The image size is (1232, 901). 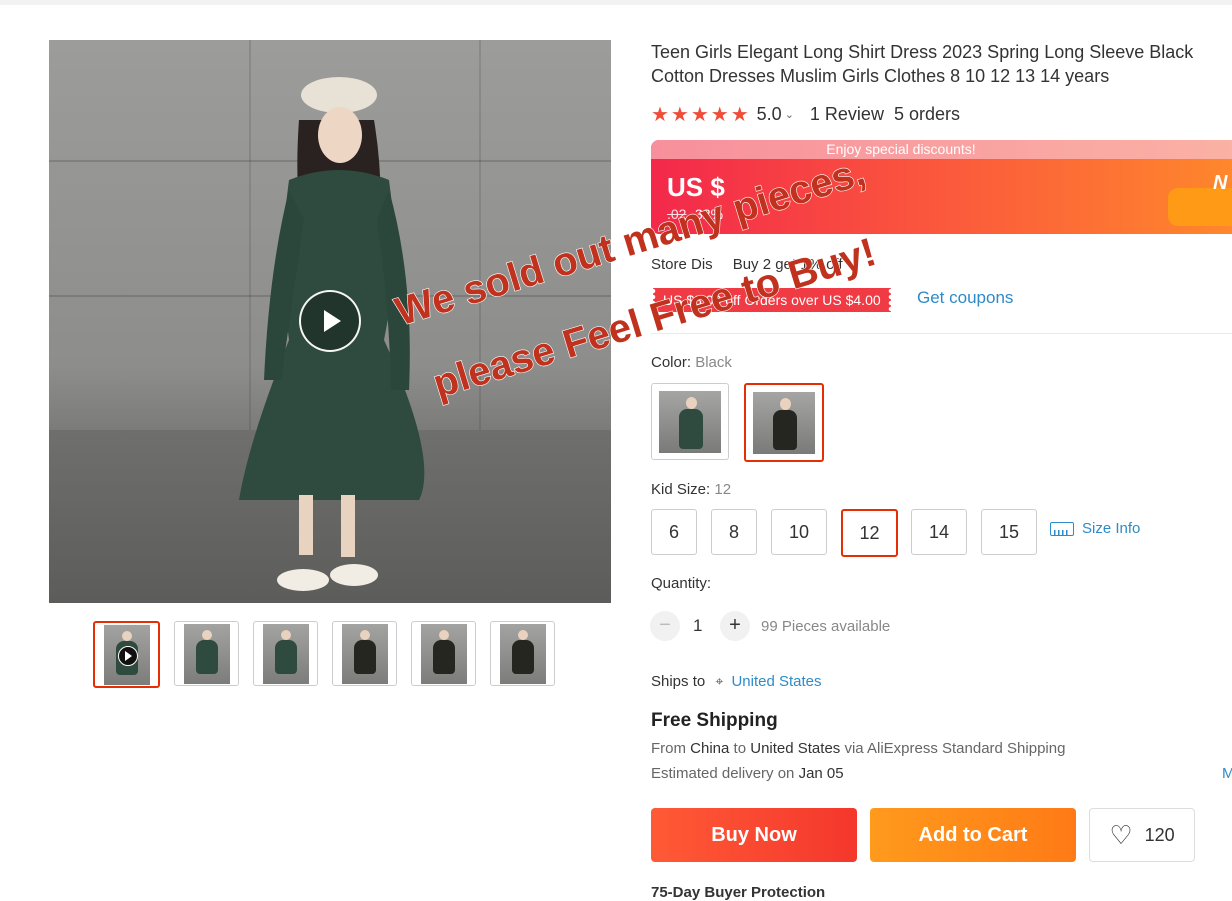 I want to click on color-selected-value: Black, so click(x=713, y=362).